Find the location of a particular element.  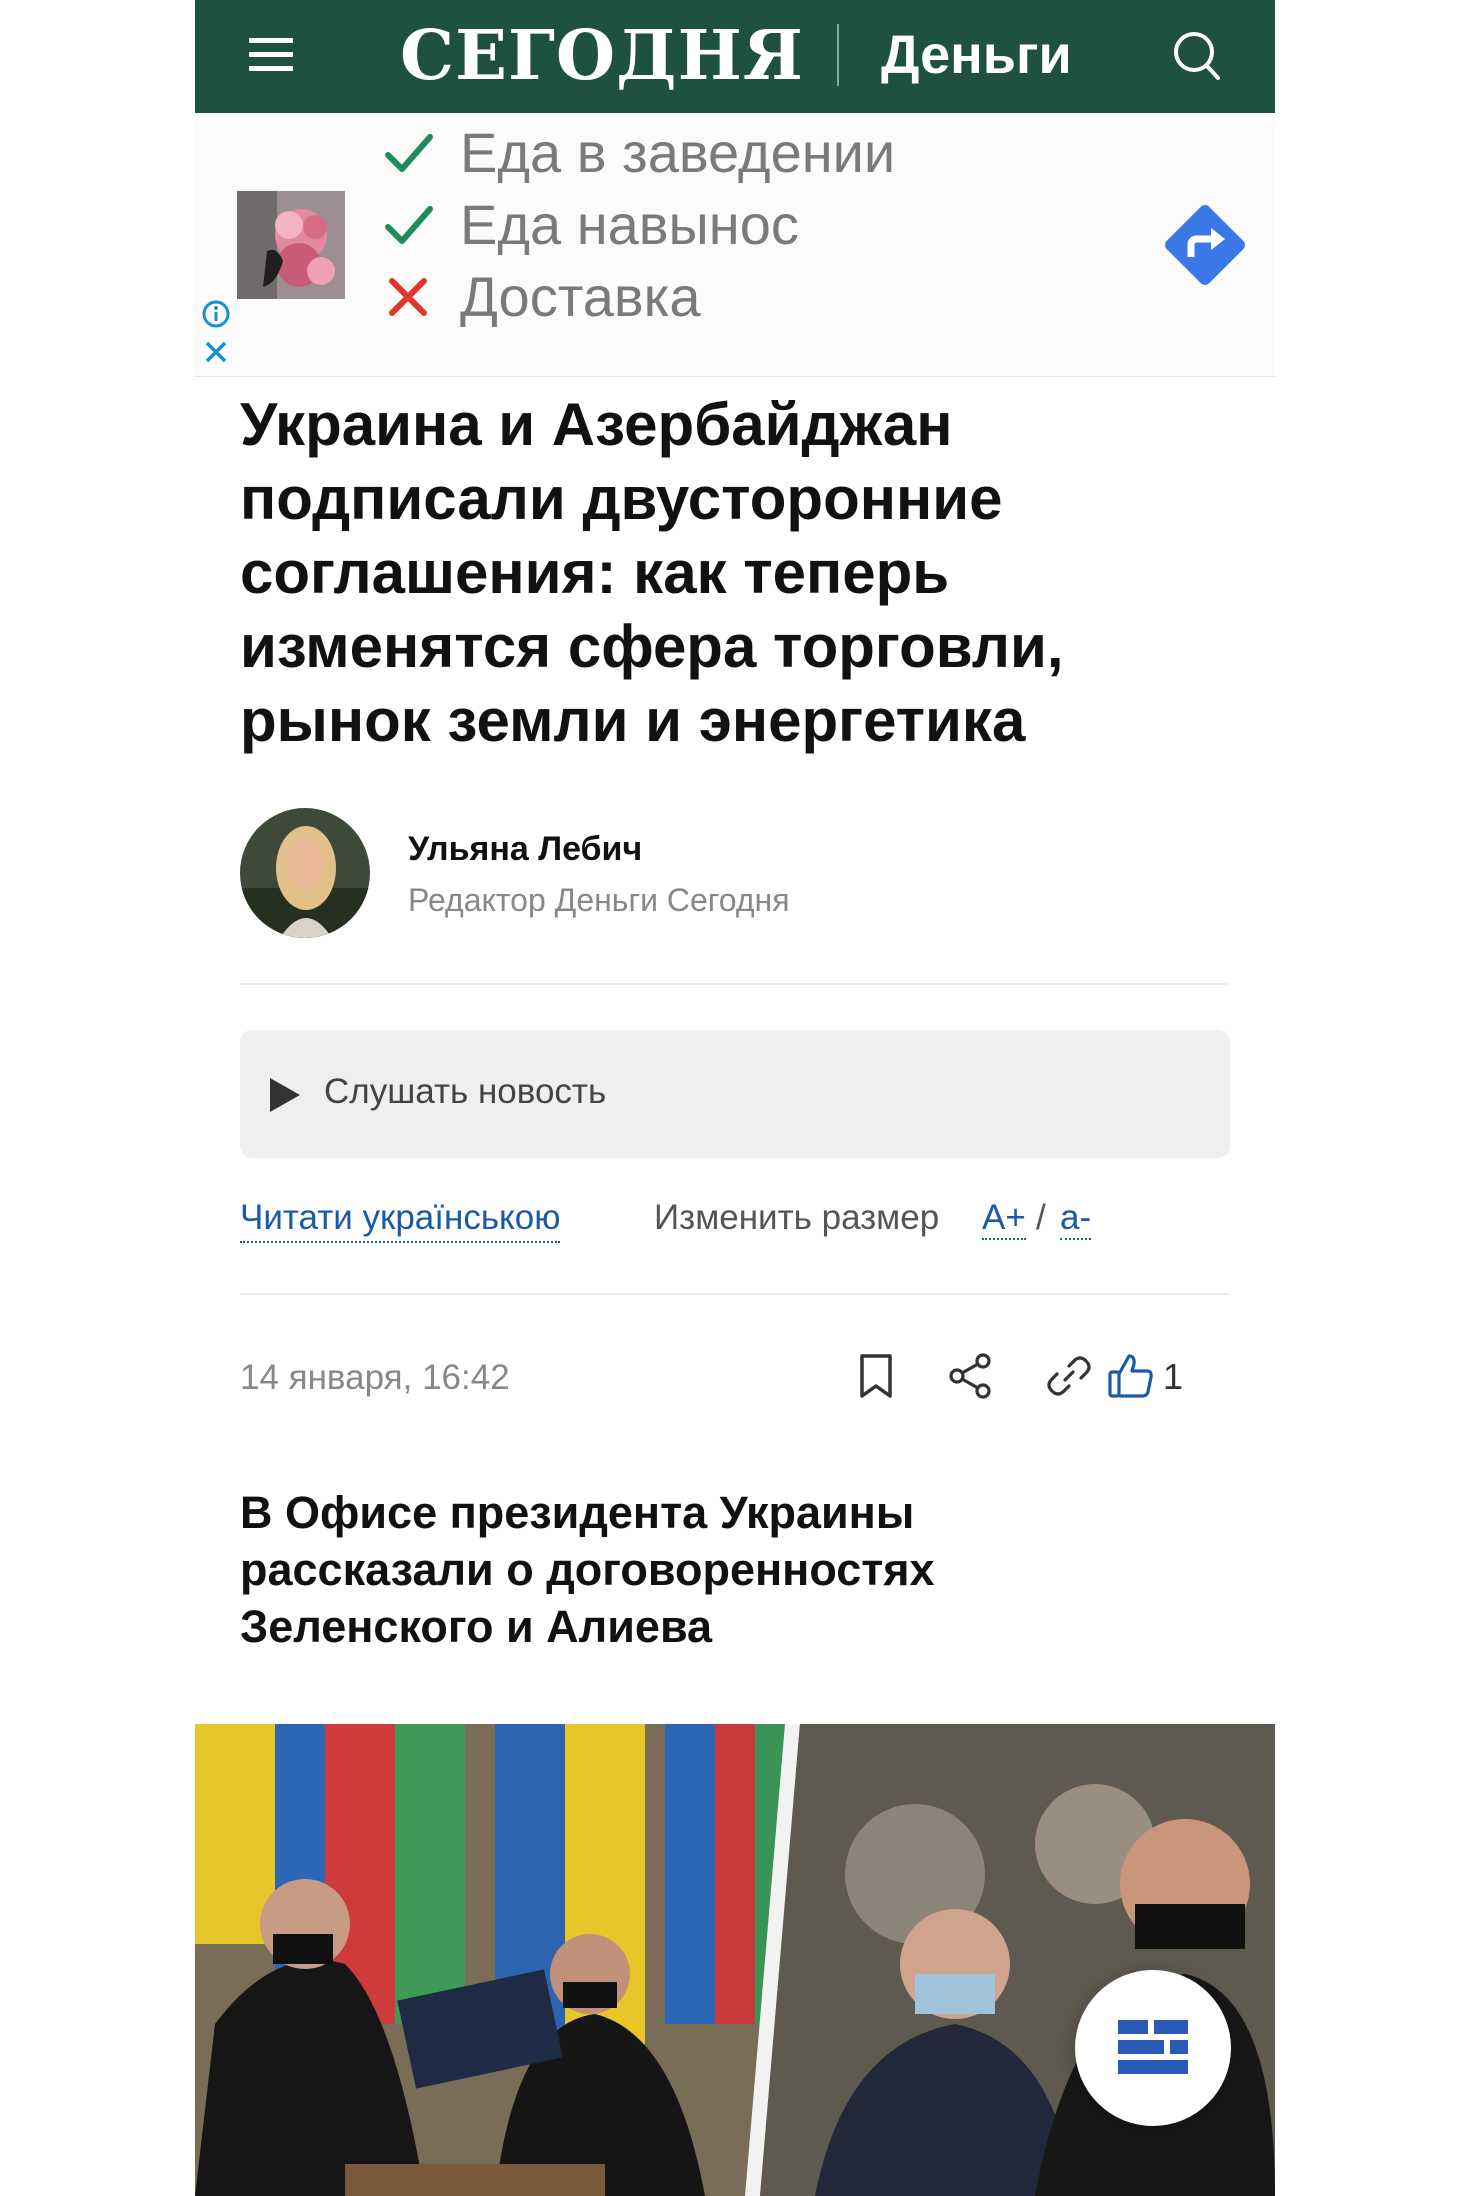

site-header: СЕГОДНЯ Деньги is located at coordinates (735, 56).